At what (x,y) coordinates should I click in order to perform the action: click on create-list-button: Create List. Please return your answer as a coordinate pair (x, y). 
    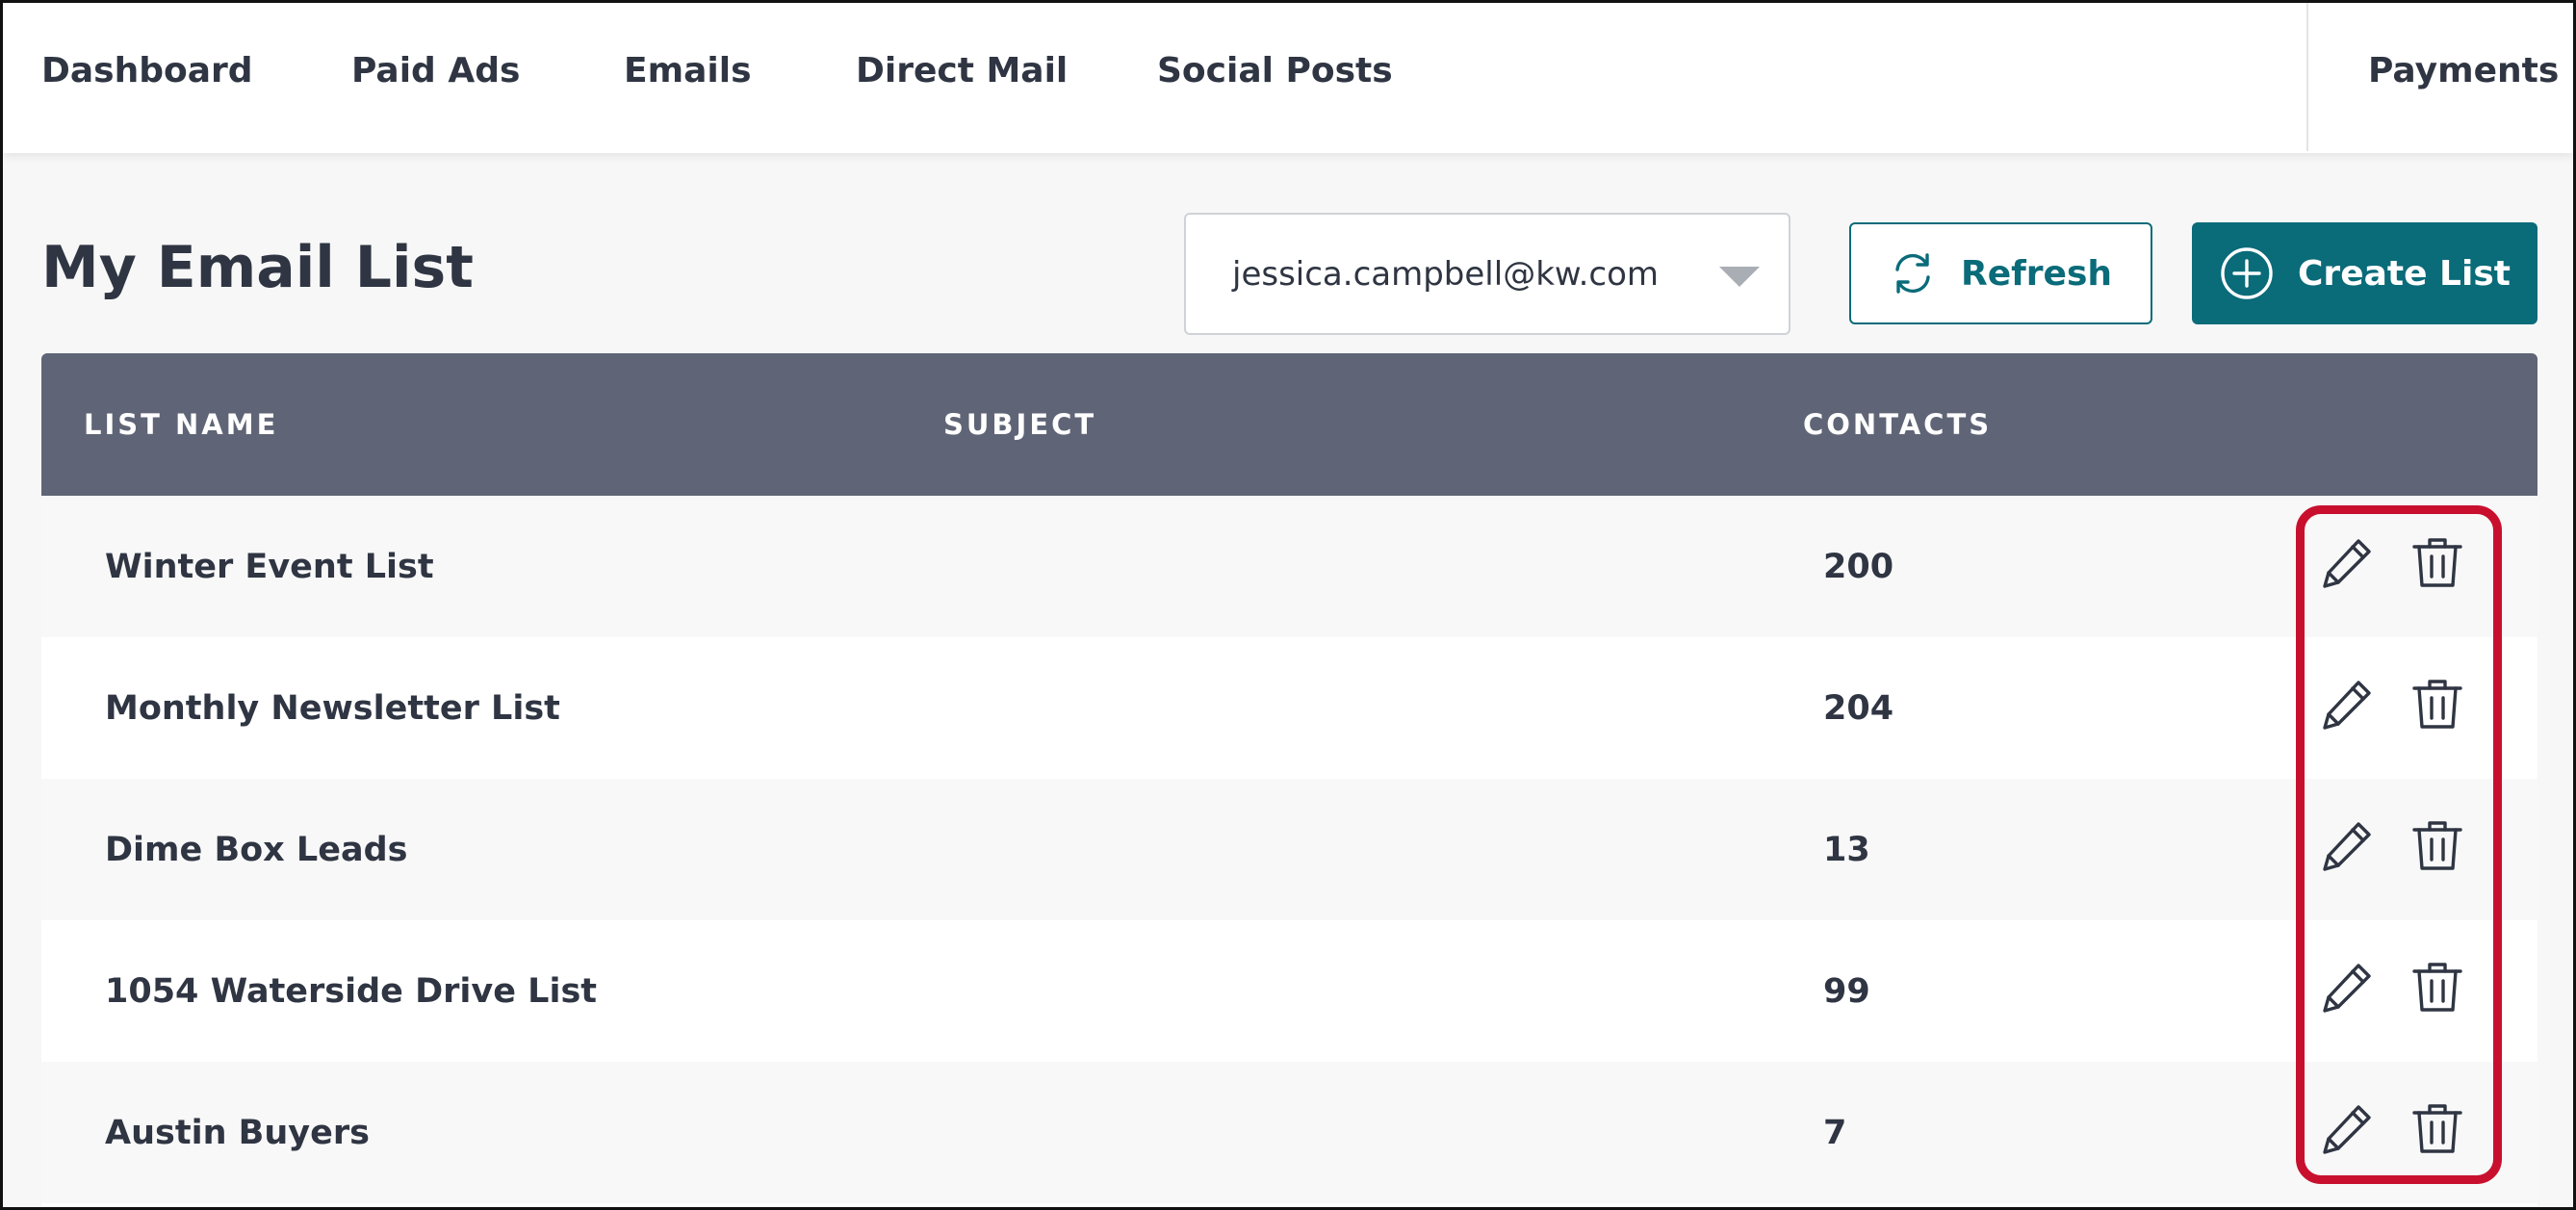
    Looking at the image, I should click on (2364, 273).